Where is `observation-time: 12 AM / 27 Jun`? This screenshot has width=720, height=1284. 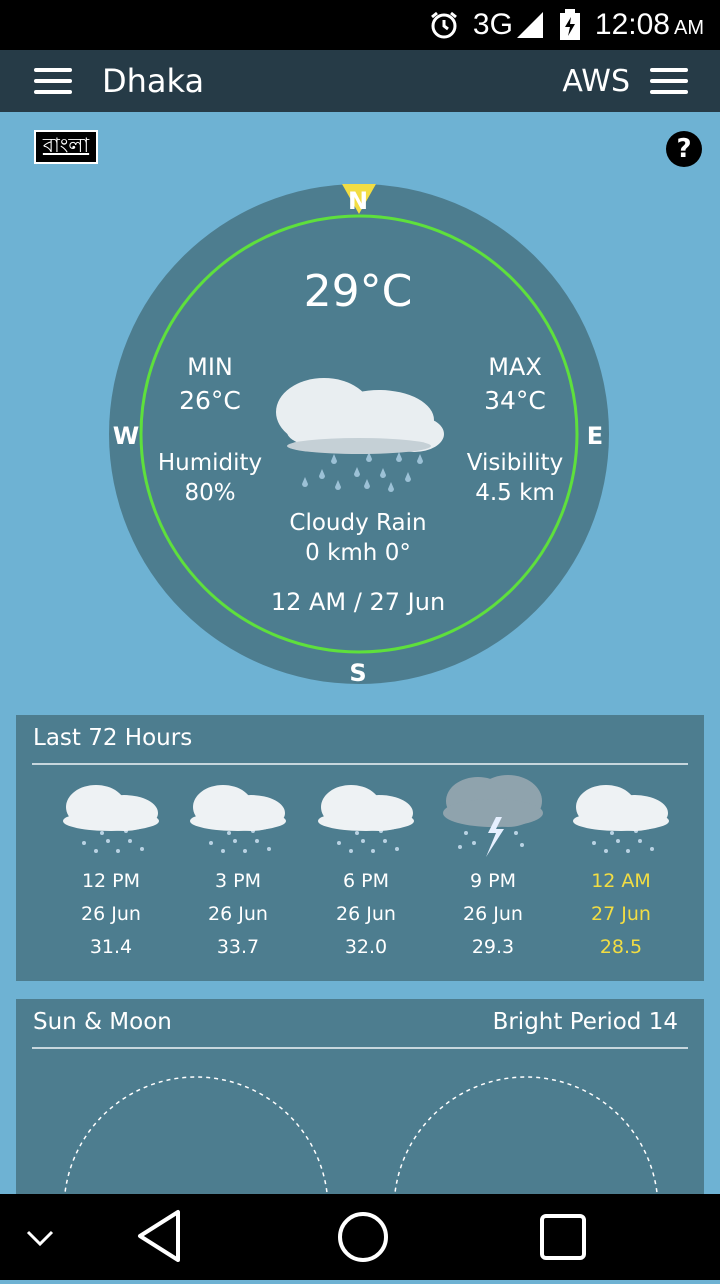
observation-time: 12 AM / 27 Jun is located at coordinates (358, 602).